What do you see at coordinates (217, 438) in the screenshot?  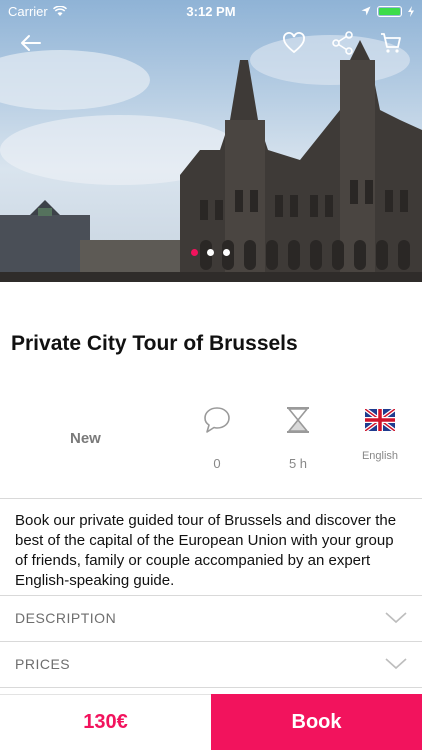 I see `reviews-stat: 0` at bounding box center [217, 438].